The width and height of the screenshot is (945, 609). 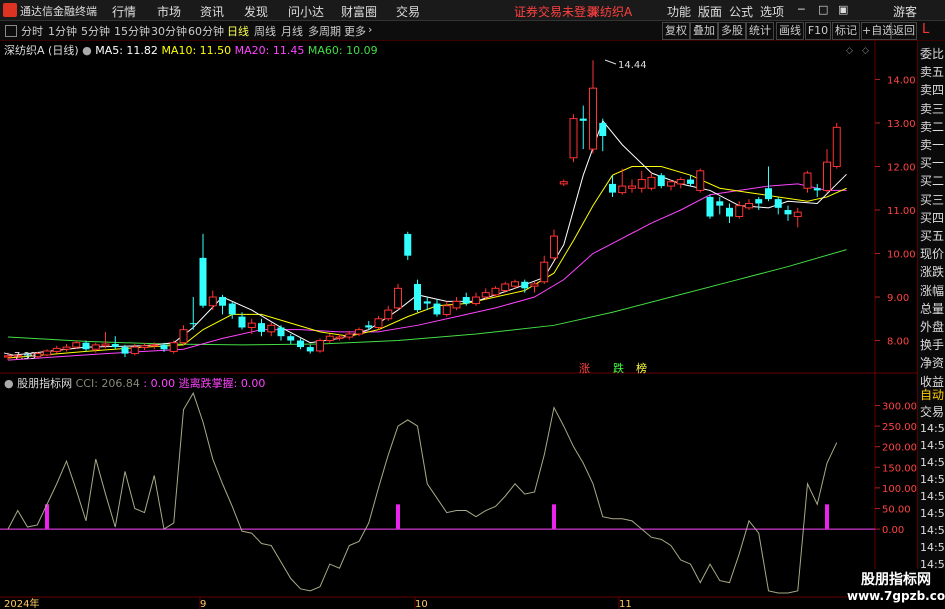 What do you see at coordinates (772, 11) in the screenshot?
I see `menu-xuanxiang: 选项` at bounding box center [772, 11].